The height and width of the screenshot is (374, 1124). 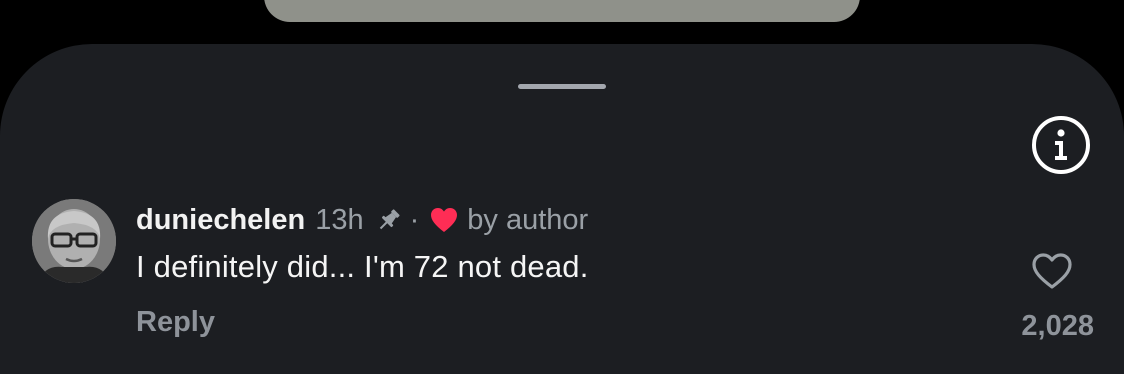 I want to click on reply-button: Reply, so click(x=175, y=322).